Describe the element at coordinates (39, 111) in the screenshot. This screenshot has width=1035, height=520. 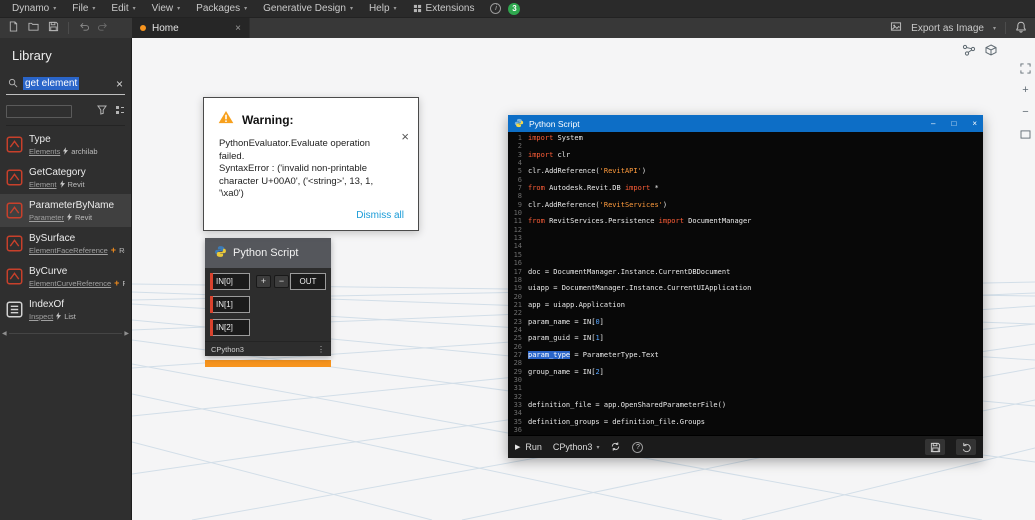
I see `filter-input` at that location.